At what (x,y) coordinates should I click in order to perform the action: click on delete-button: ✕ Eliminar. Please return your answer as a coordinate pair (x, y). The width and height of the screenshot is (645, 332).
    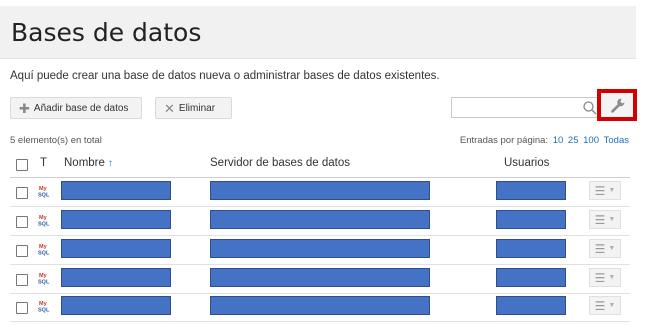
    Looking at the image, I should click on (193, 108).